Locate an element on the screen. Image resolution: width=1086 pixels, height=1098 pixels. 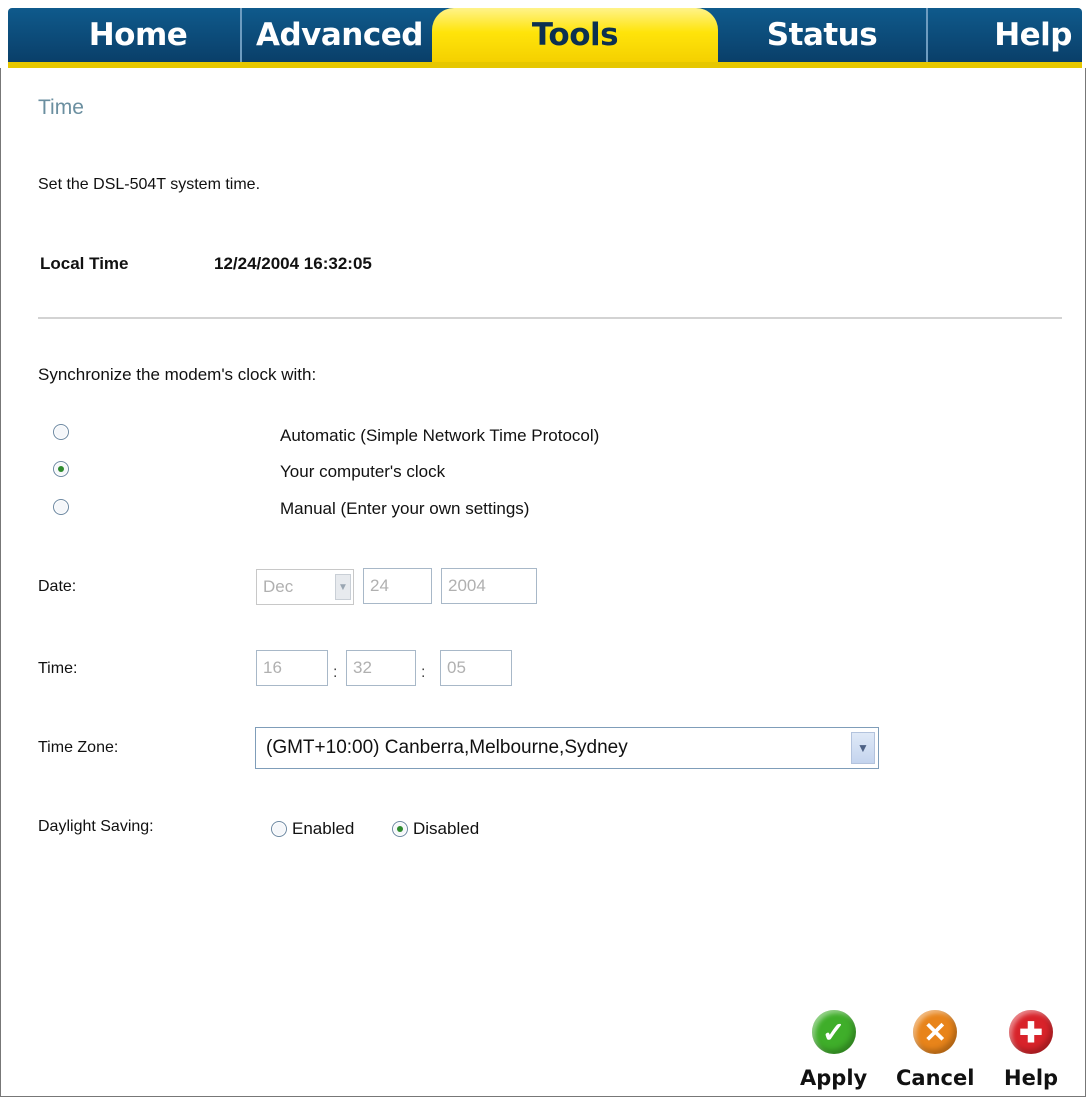
daylight-disabled-label: Disabled is located at coordinates (446, 828).